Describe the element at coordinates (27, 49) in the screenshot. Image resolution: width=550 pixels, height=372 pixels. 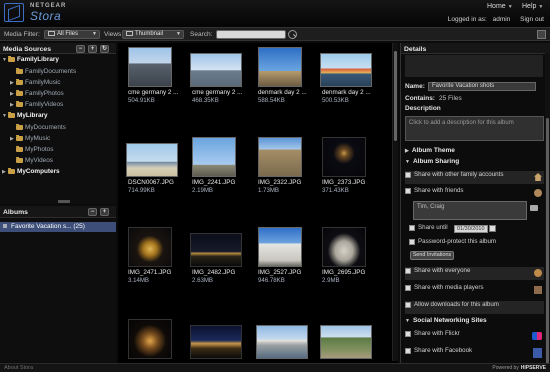
I see `media-sources-title: Media Sources` at that location.